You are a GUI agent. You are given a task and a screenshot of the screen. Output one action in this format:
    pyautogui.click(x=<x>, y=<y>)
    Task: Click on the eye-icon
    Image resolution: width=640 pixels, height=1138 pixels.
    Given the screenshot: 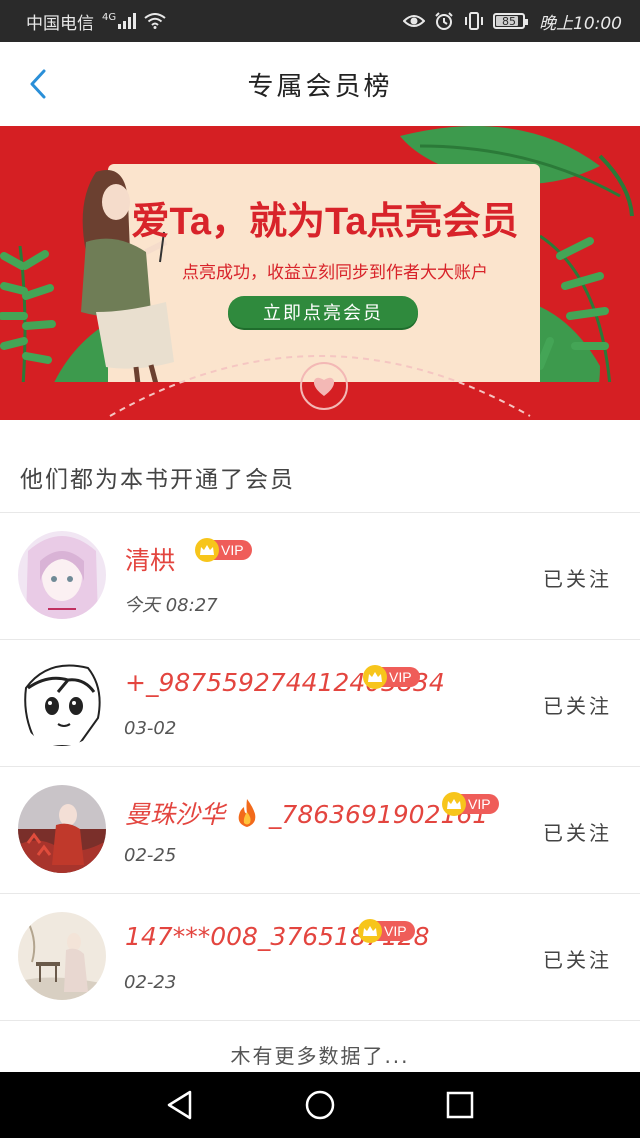 What is the action you would take?
    pyautogui.click(x=414, y=21)
    